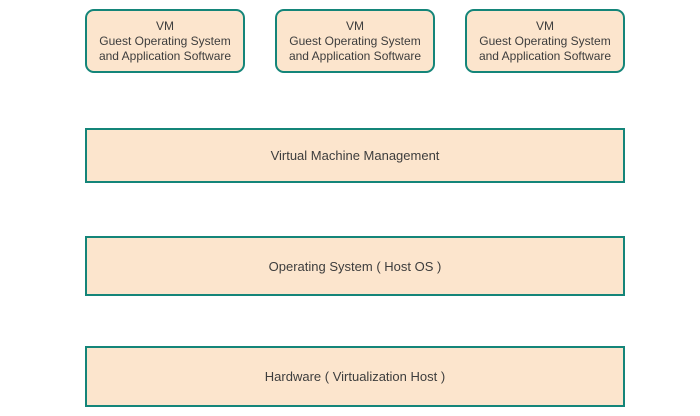 The height and width of the screenshot is (416, 700). I want to click on layer-label: Hardware ( Virtualization Host ), so click(355, 376).